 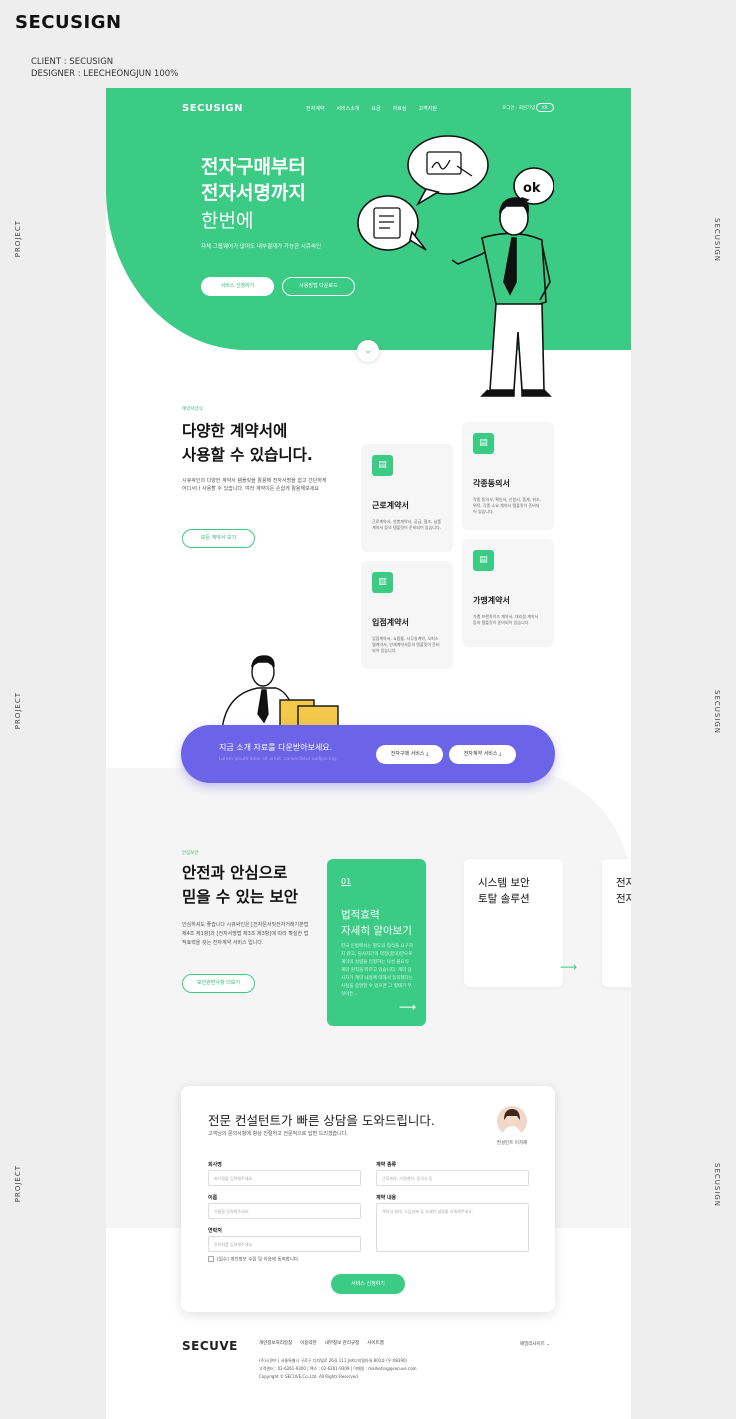 I want to click on businessman-illustration: ok, so click(x=455, y=266).